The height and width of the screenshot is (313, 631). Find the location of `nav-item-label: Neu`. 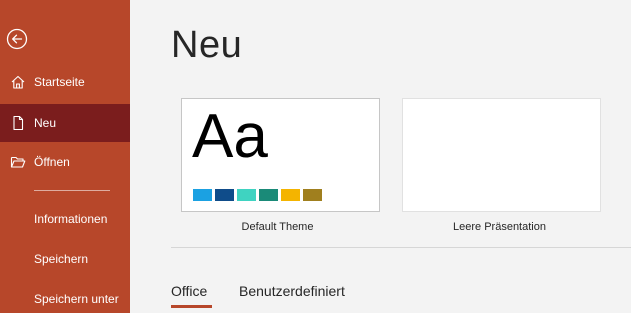

nav-item-label: Neu is located at coordinates (45, 123).